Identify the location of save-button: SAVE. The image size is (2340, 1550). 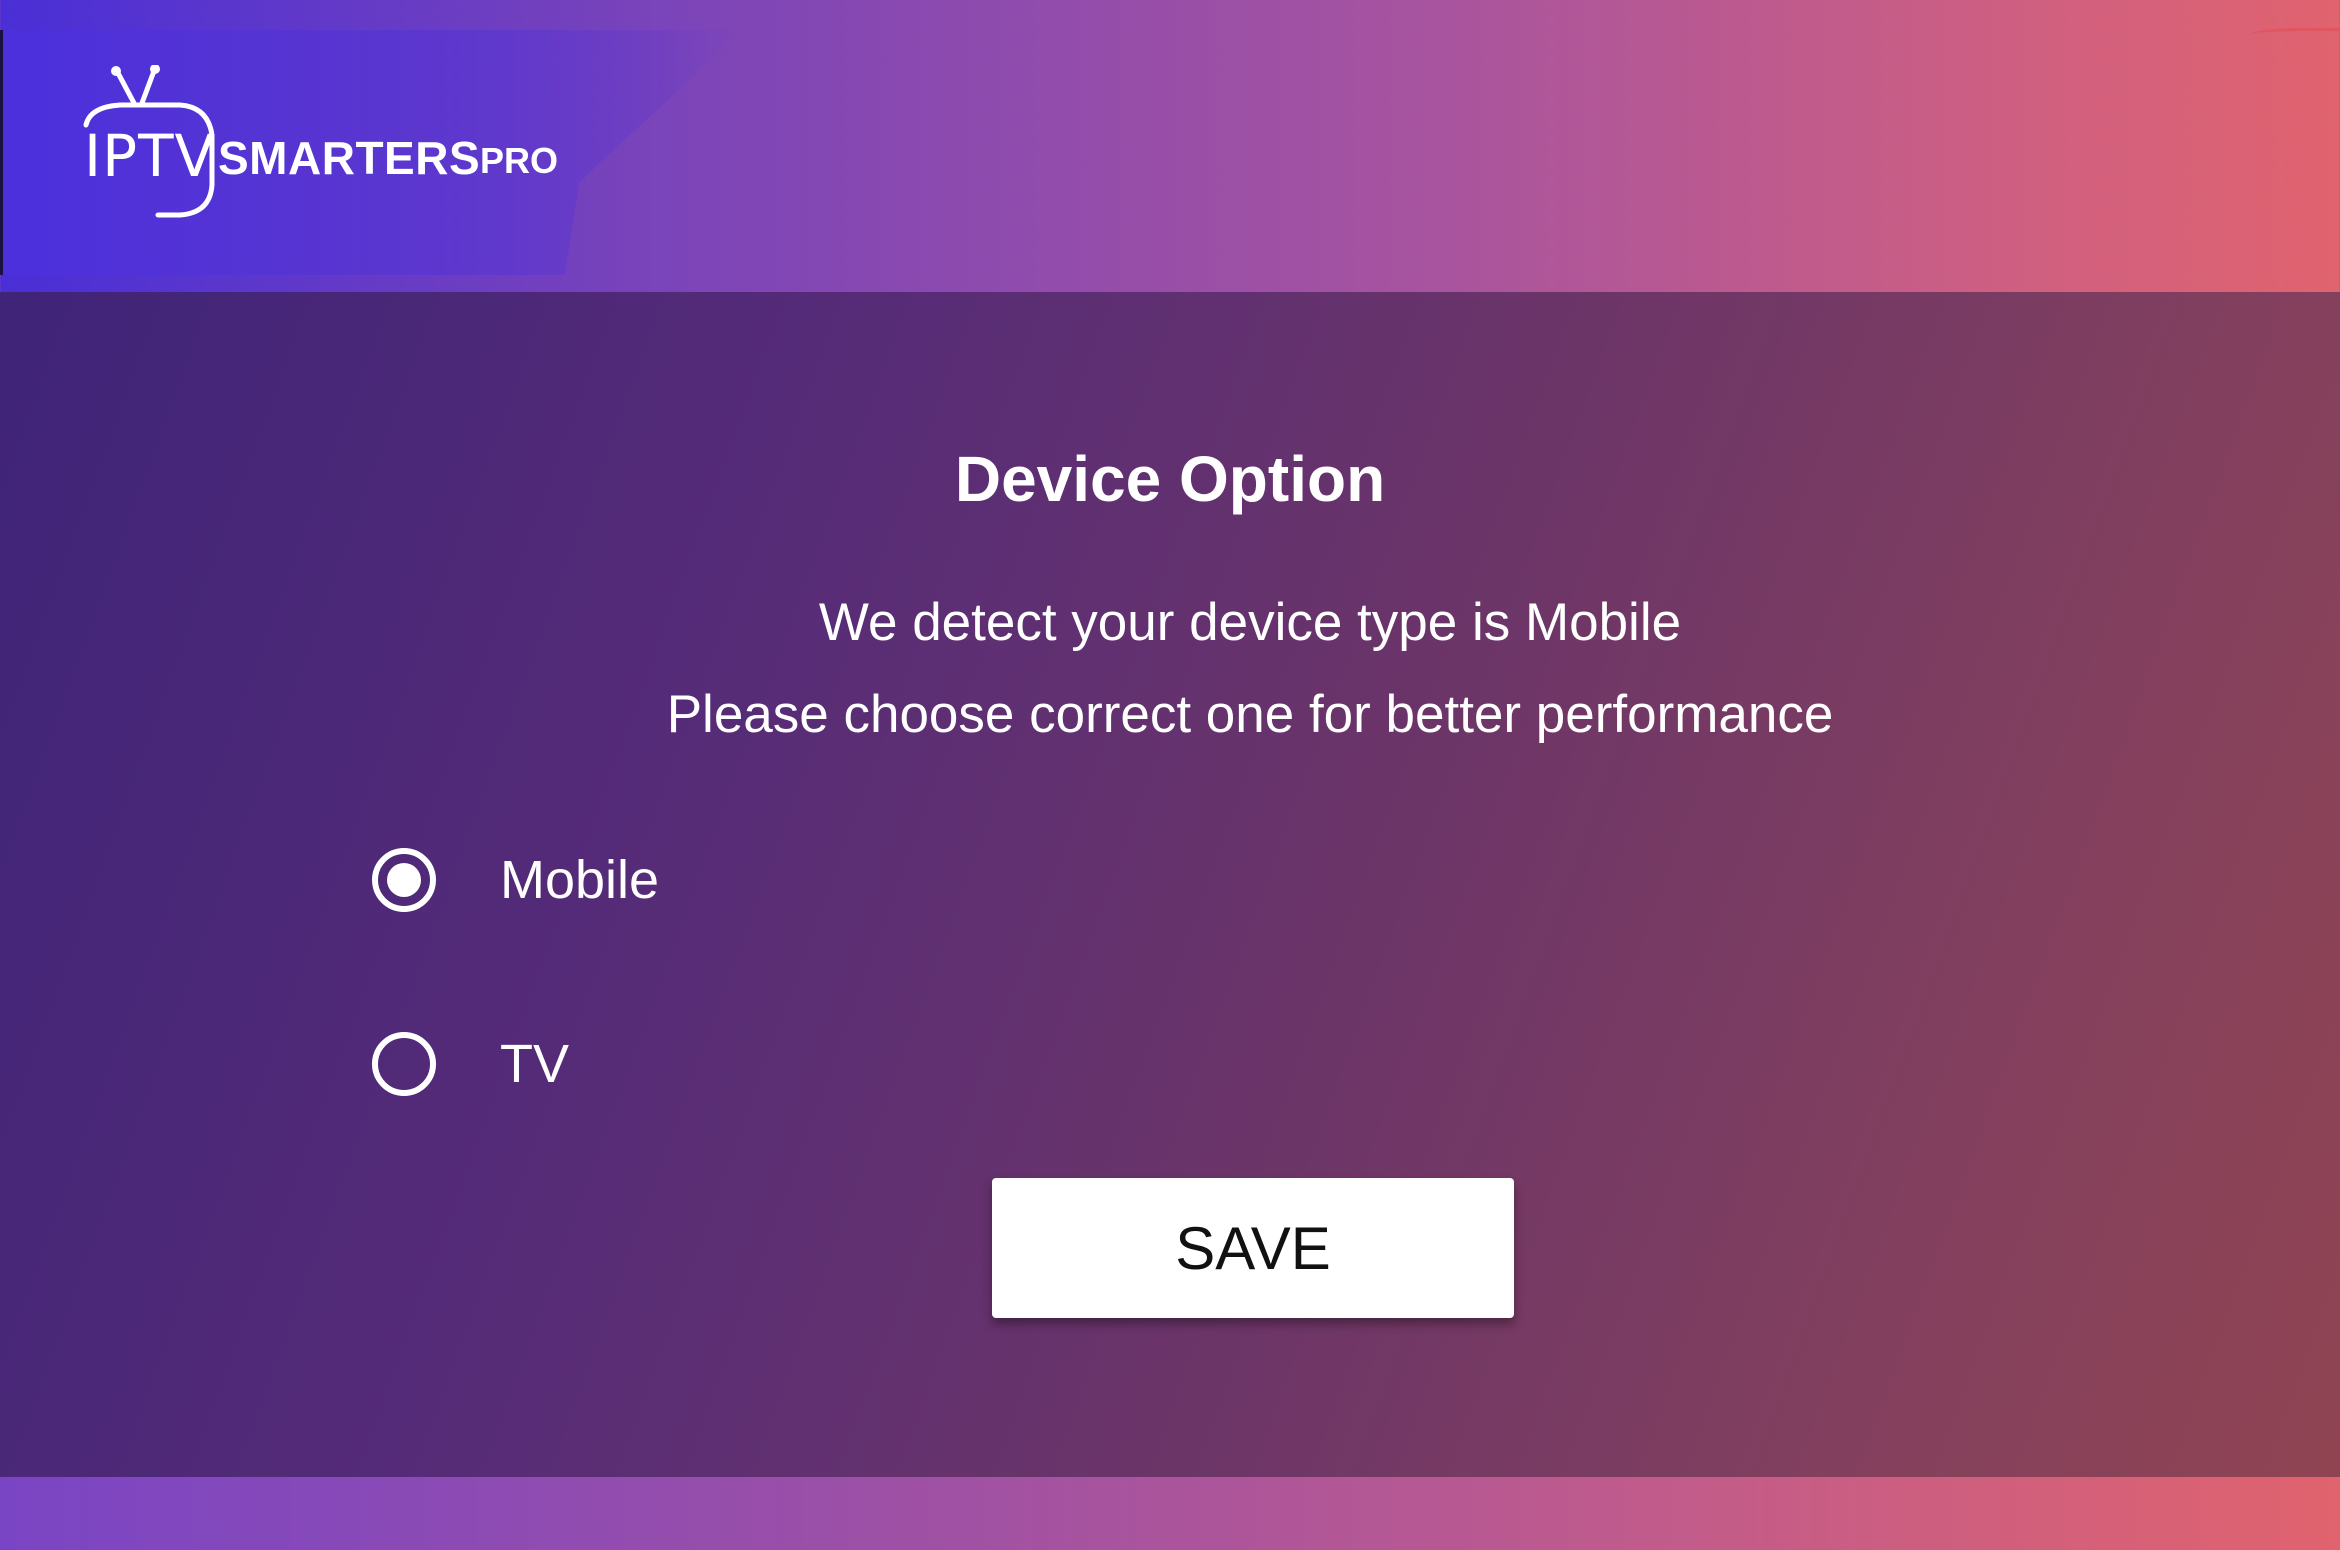
(1253, 1248).